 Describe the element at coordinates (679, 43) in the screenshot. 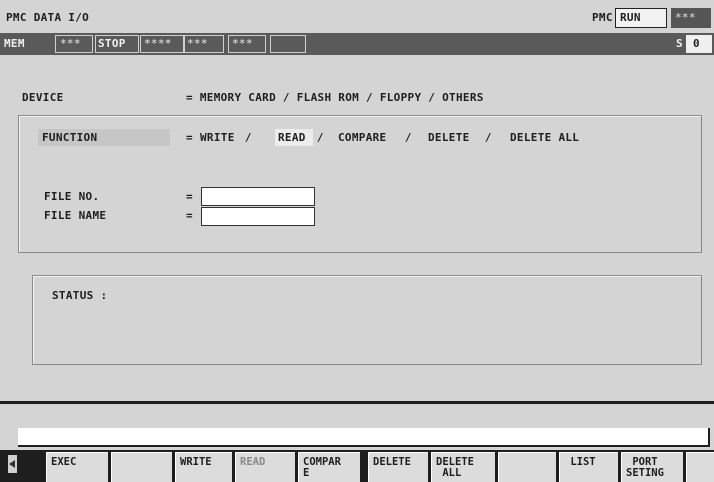

I see `spindle-label: S` at that location.